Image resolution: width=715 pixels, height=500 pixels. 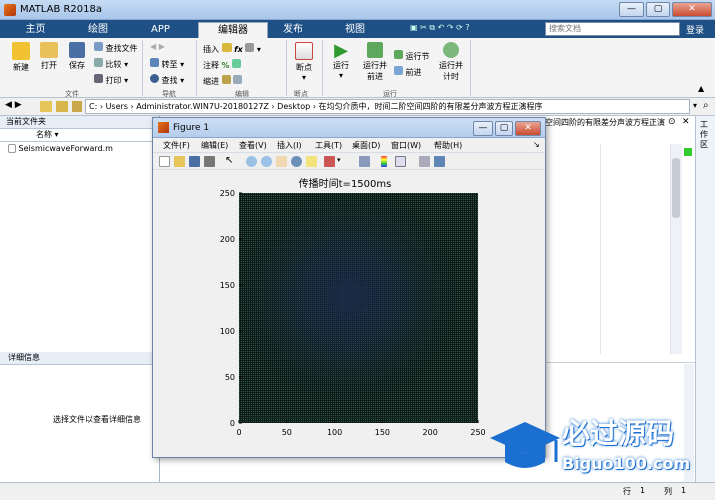 What do you see at coordinates (439, 161) in the screenshot?
I see `show-plot-tools-icon` at bounding box center [439, 161].